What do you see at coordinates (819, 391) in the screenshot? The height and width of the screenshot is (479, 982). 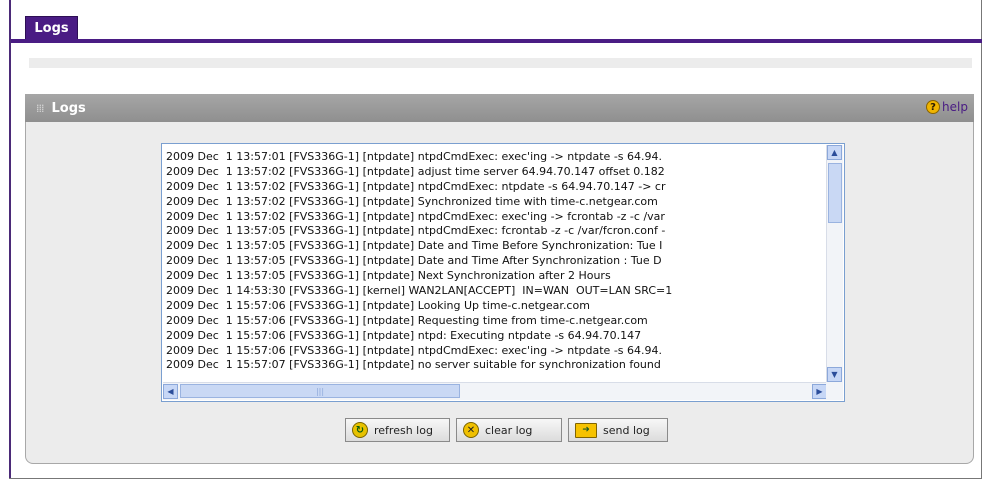 I see `scroll-right-icon: ▶` at bounding box center [819, 391].